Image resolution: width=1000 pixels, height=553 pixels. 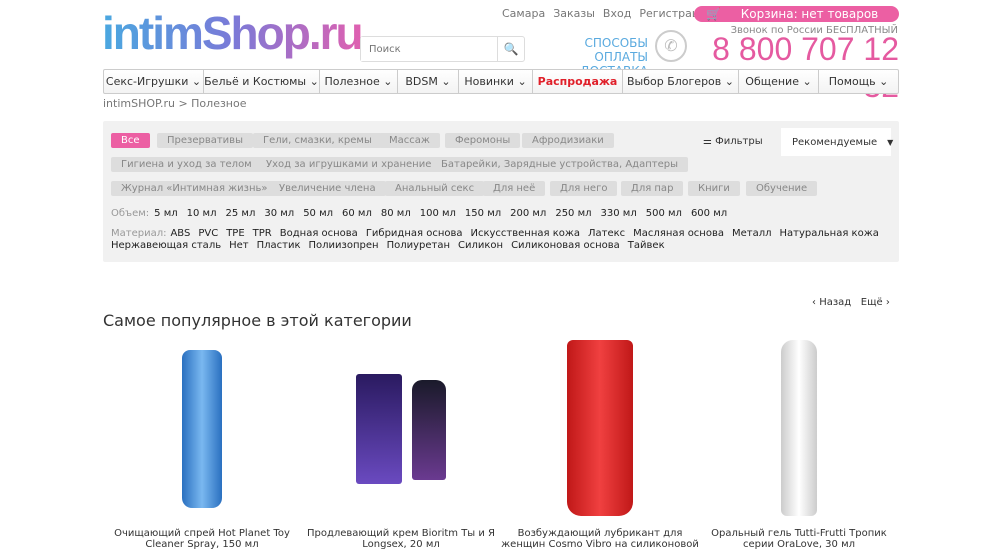 What do you see at coordinates (435, 188) in the screenshot?
I see `category-chip: Анальный секс` at bounding box center [435, 188].